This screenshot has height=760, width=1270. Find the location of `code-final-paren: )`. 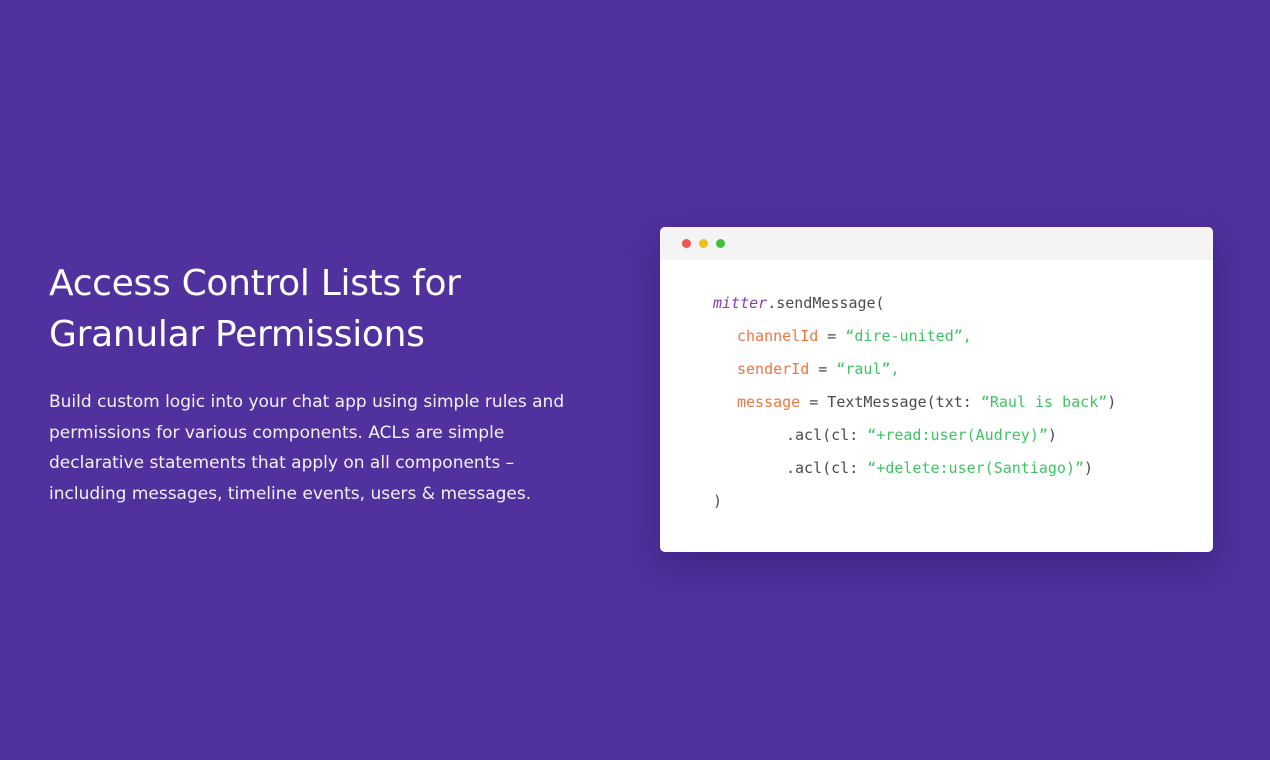

code-final-paren: ) is located at coordinates (718, 501).